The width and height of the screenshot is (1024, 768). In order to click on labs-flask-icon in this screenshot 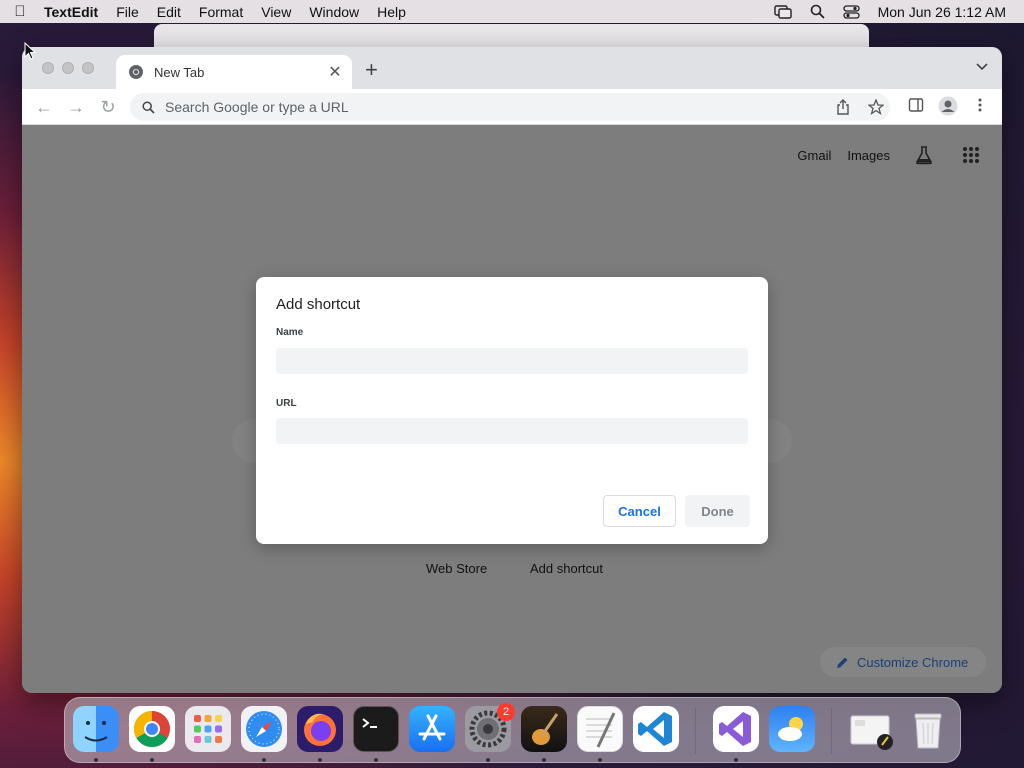, I will do `click(924, 155)`.